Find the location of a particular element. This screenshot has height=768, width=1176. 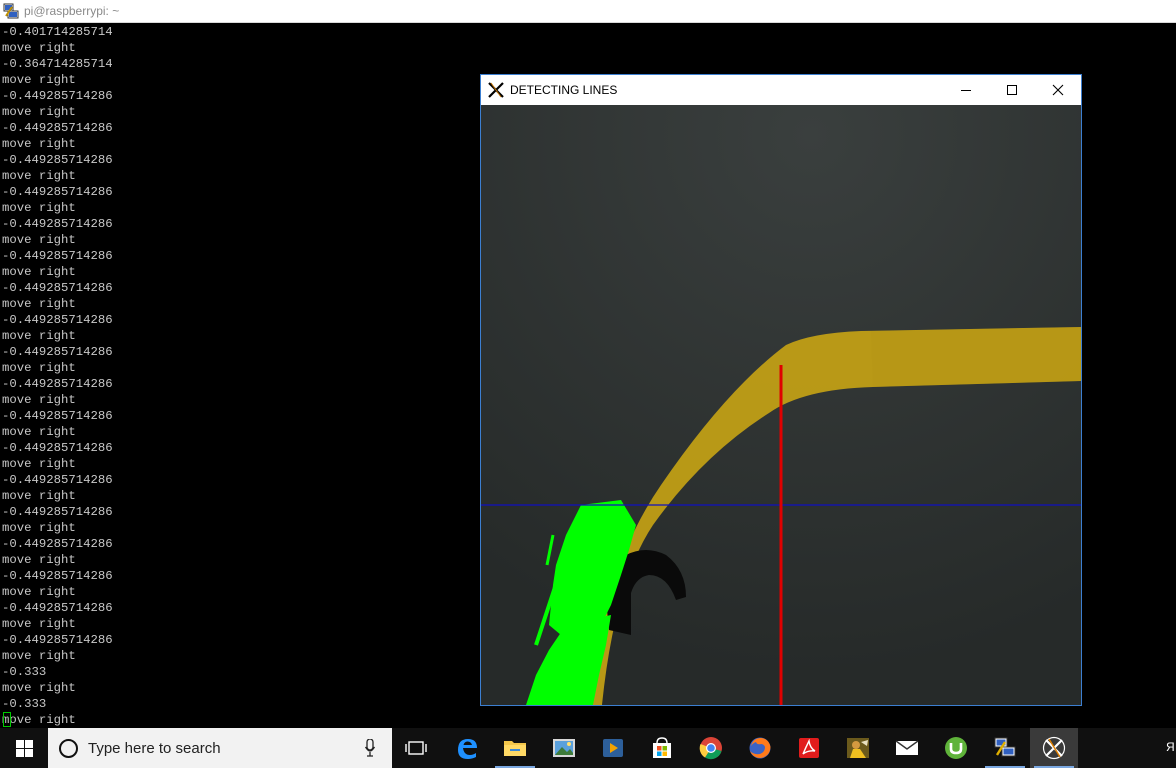

taskbar-firefox is located at coordinates (760, 748).